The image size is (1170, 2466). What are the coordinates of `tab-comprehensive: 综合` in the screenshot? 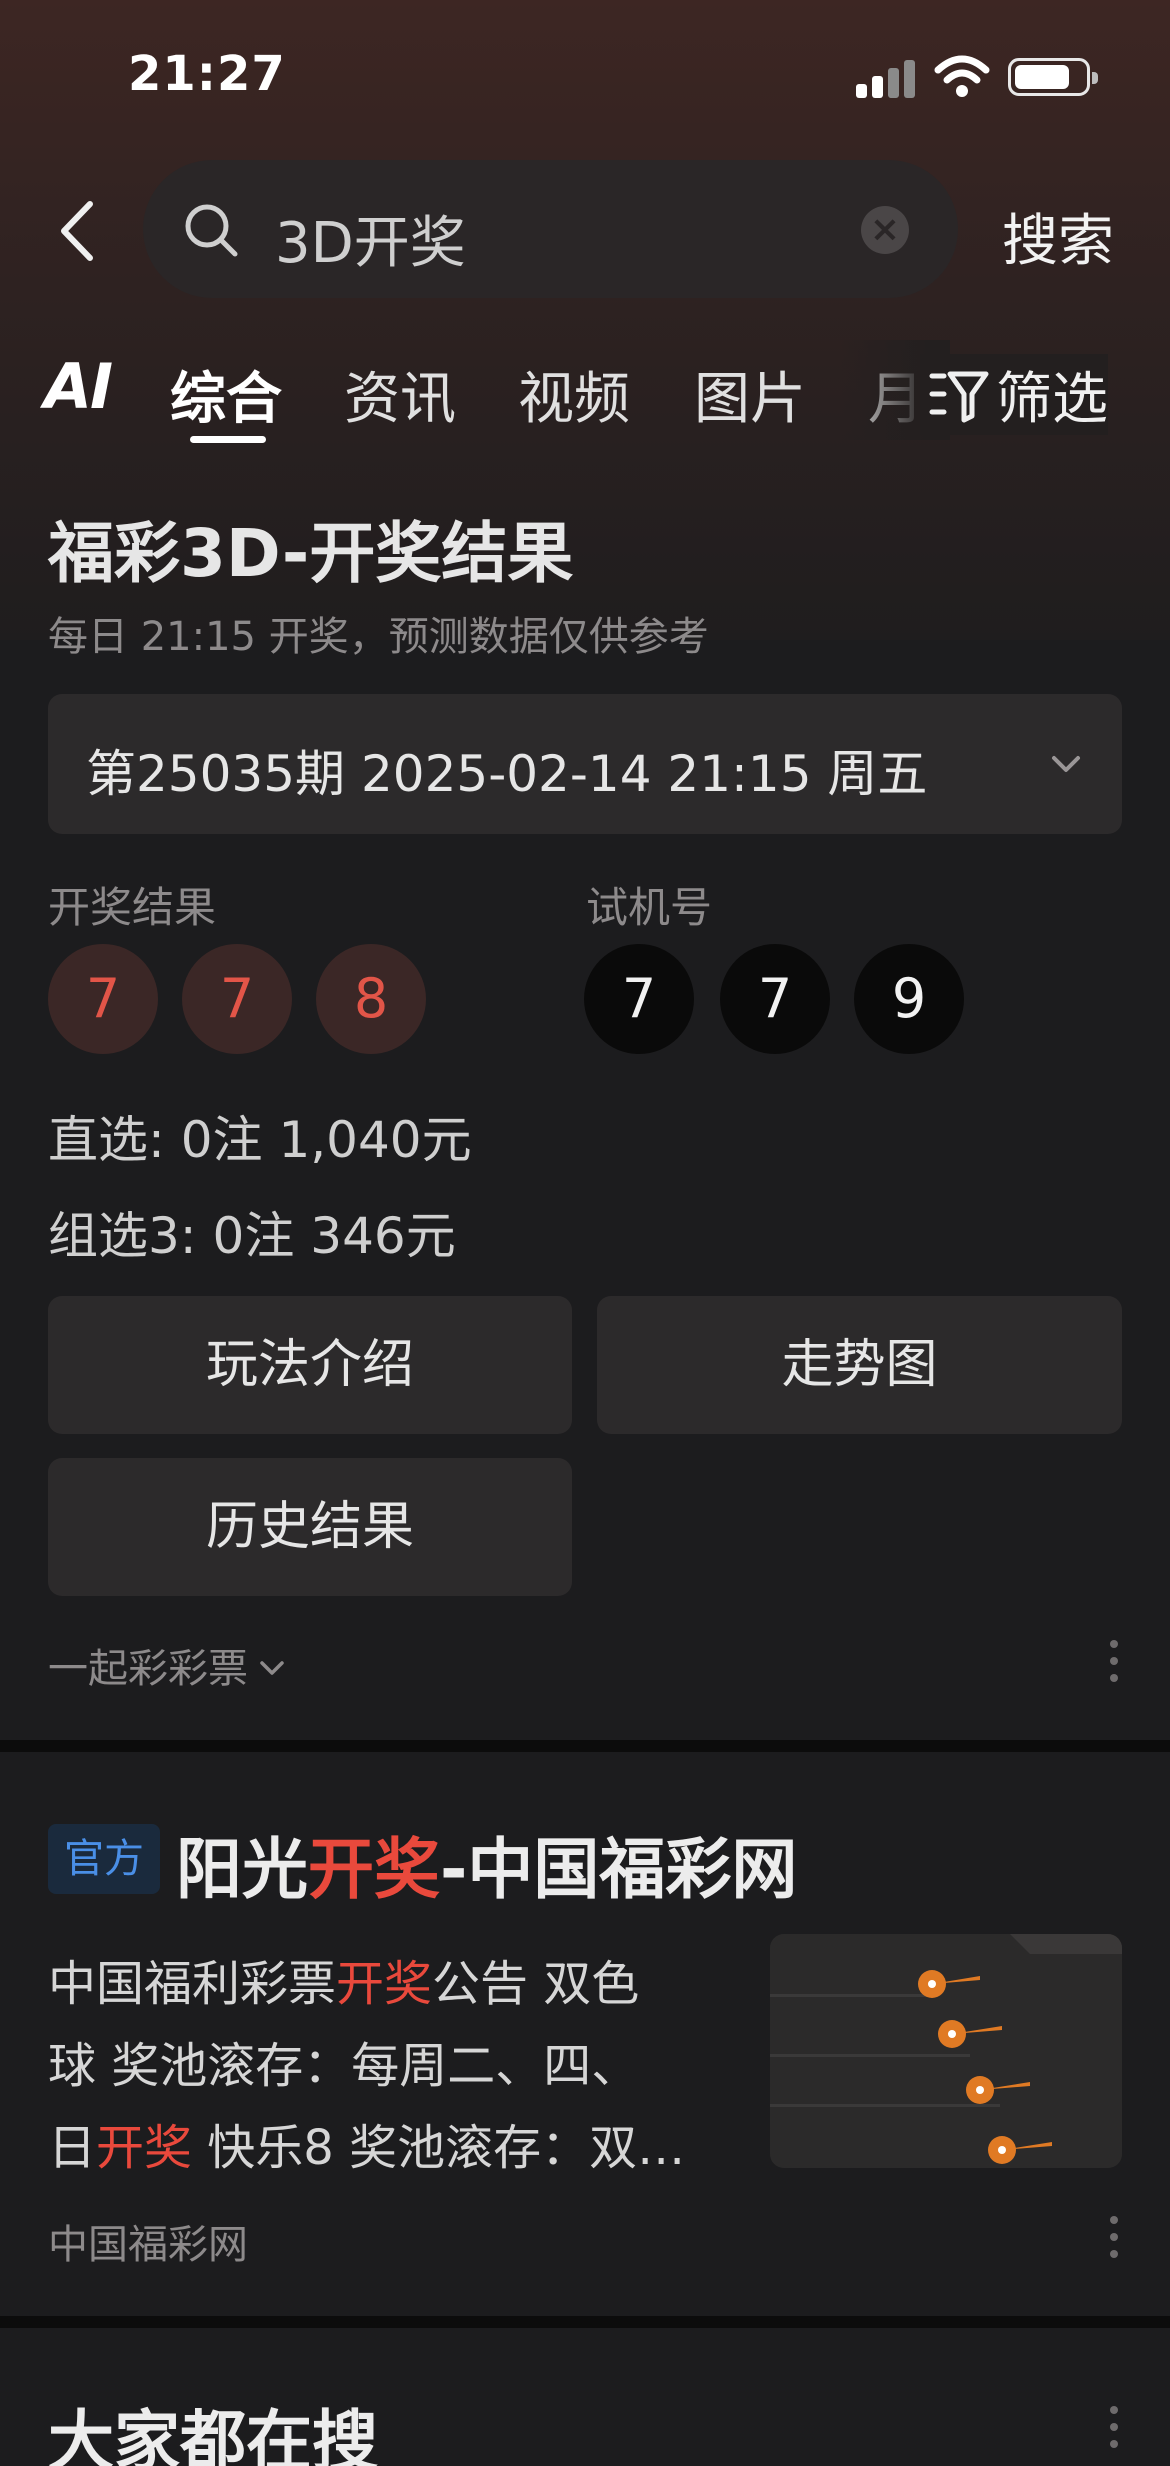 It's located at (226, 394).